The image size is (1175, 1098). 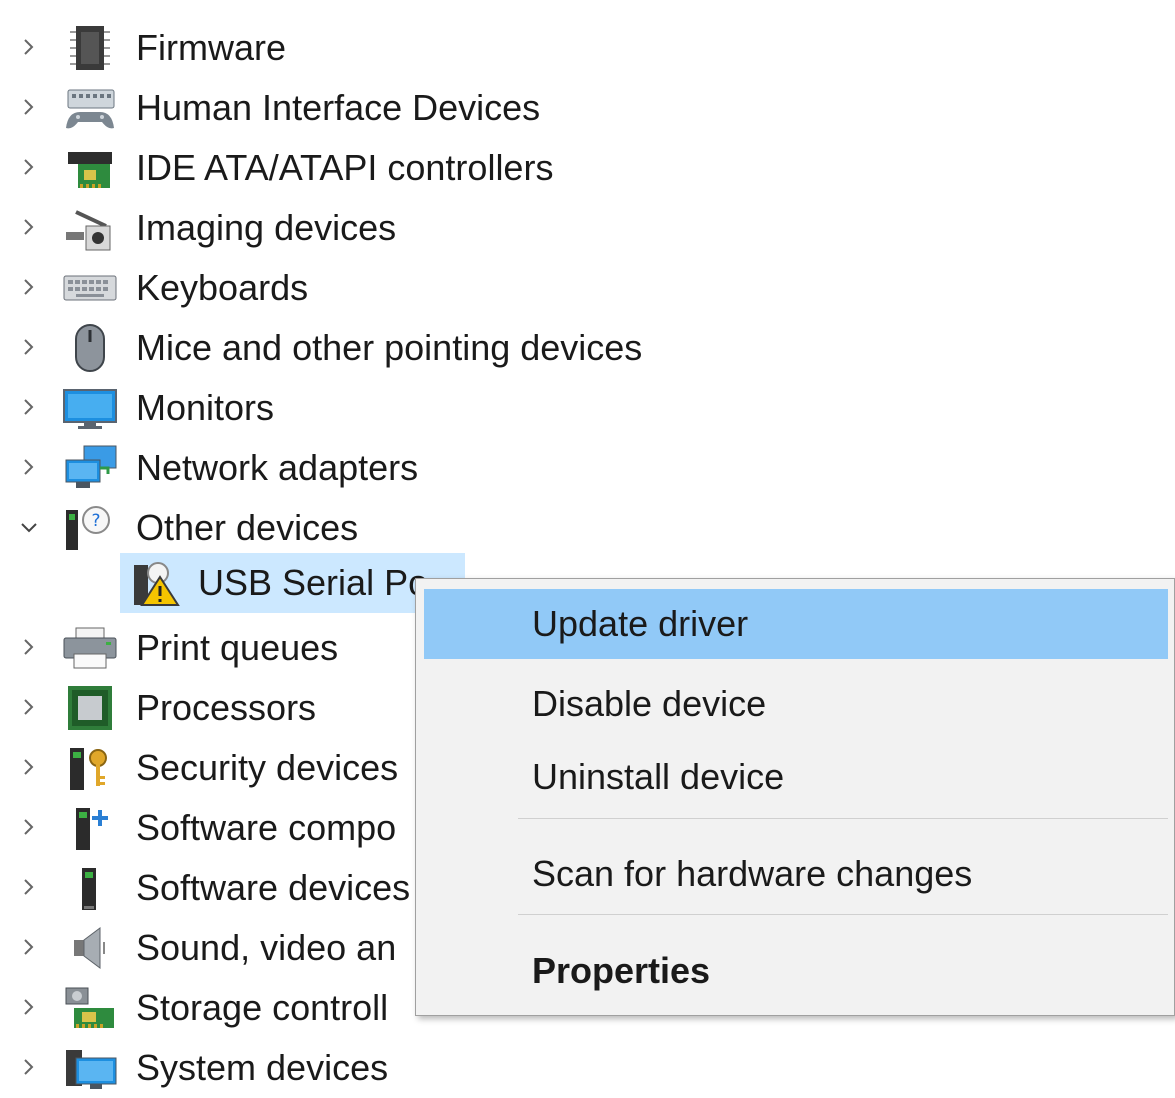 I want to click on menu-item-label: Scan for hardware changes, so click(x=752, y=873).